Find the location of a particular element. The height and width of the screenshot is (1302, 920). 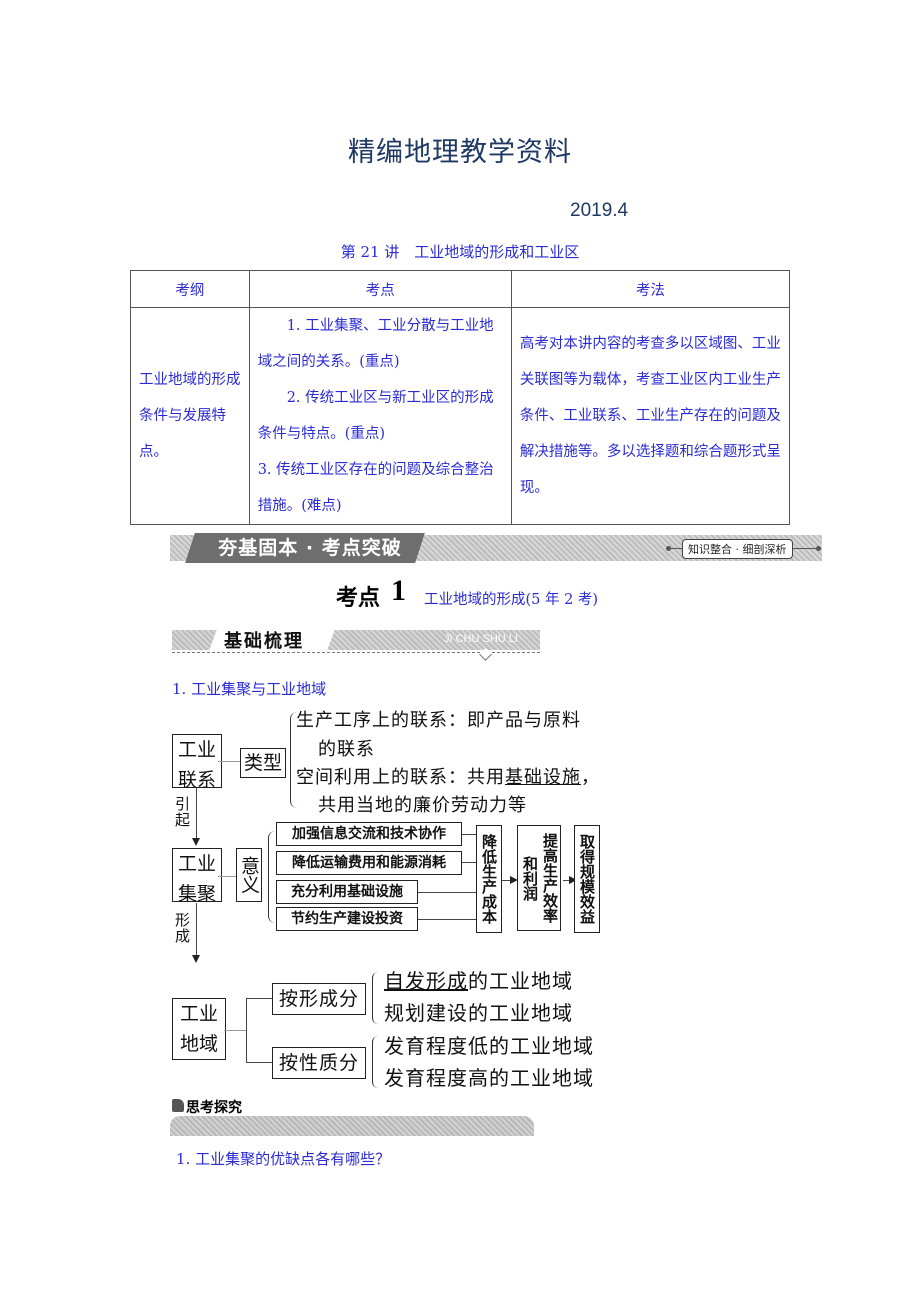

meaning-item-2: 降低运输费用和能源消耗 is located at coordinates (369, 863).